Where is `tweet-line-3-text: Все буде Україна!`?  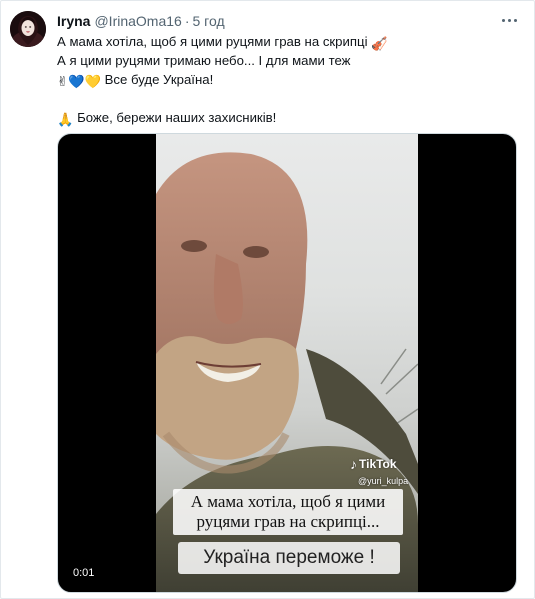 tweet-line-3-text: Все буде Україна! is located at coordinates (159, 79).